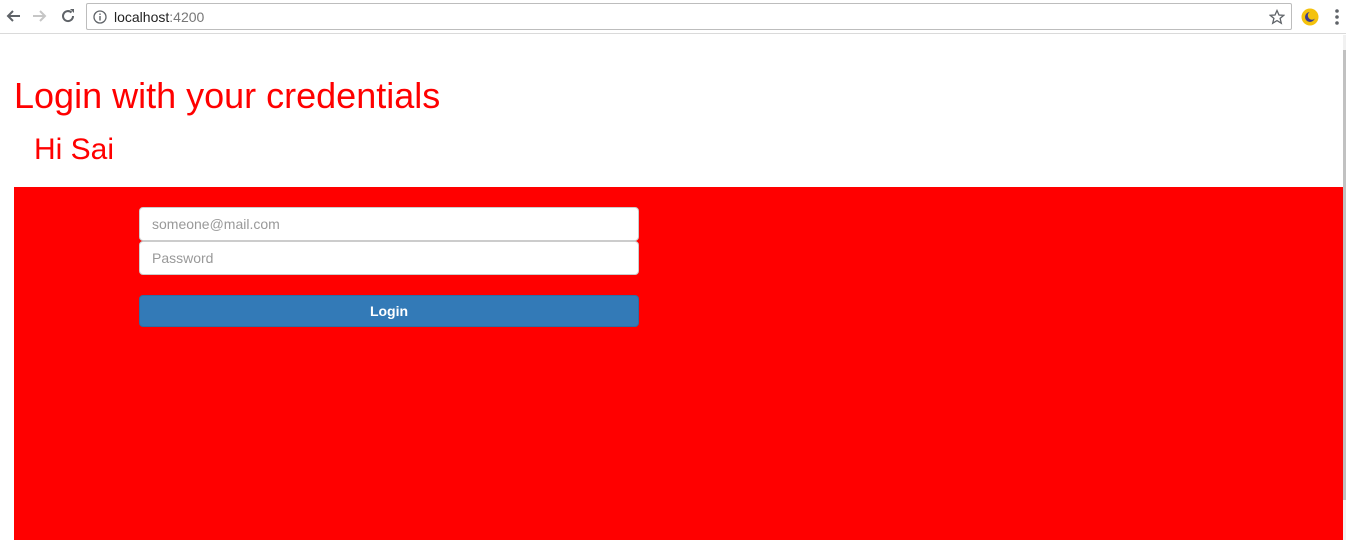  What do you see at coordinates (1337, 17) in the screenshot?
I see `kebab-menu-icon` at bounding box center [1337, 17].